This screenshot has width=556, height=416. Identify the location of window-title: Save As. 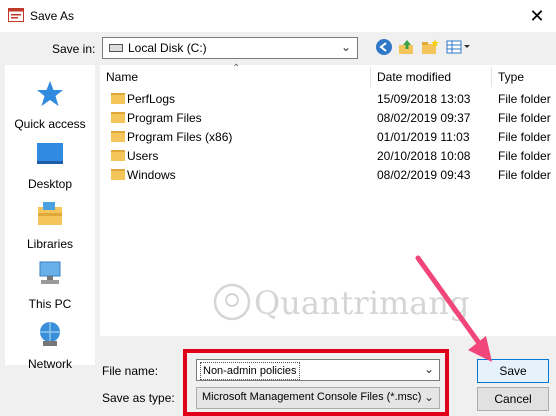
(52, 16).